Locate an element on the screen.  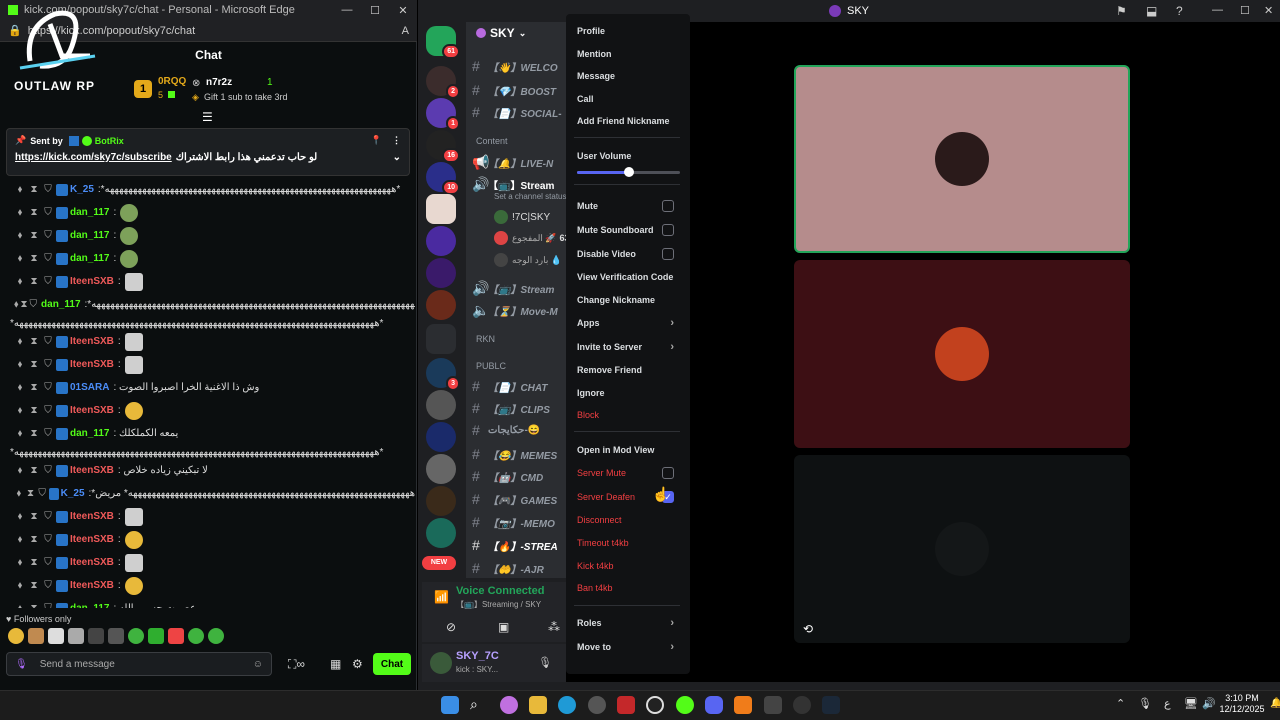
video-tile-speaking is located at coordinates (962, 159).